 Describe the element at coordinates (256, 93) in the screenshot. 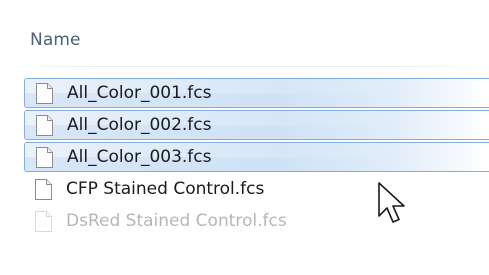

I see `file-row-all-color-001: All_Color_001.fcs` at that location.